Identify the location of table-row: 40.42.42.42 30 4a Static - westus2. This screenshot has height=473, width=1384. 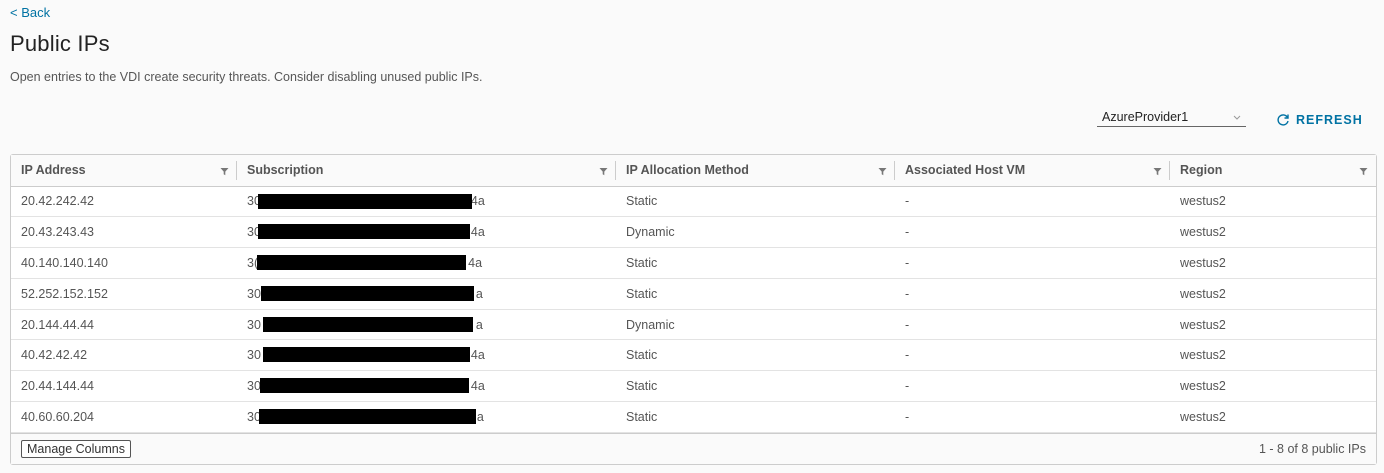
(693, 355).